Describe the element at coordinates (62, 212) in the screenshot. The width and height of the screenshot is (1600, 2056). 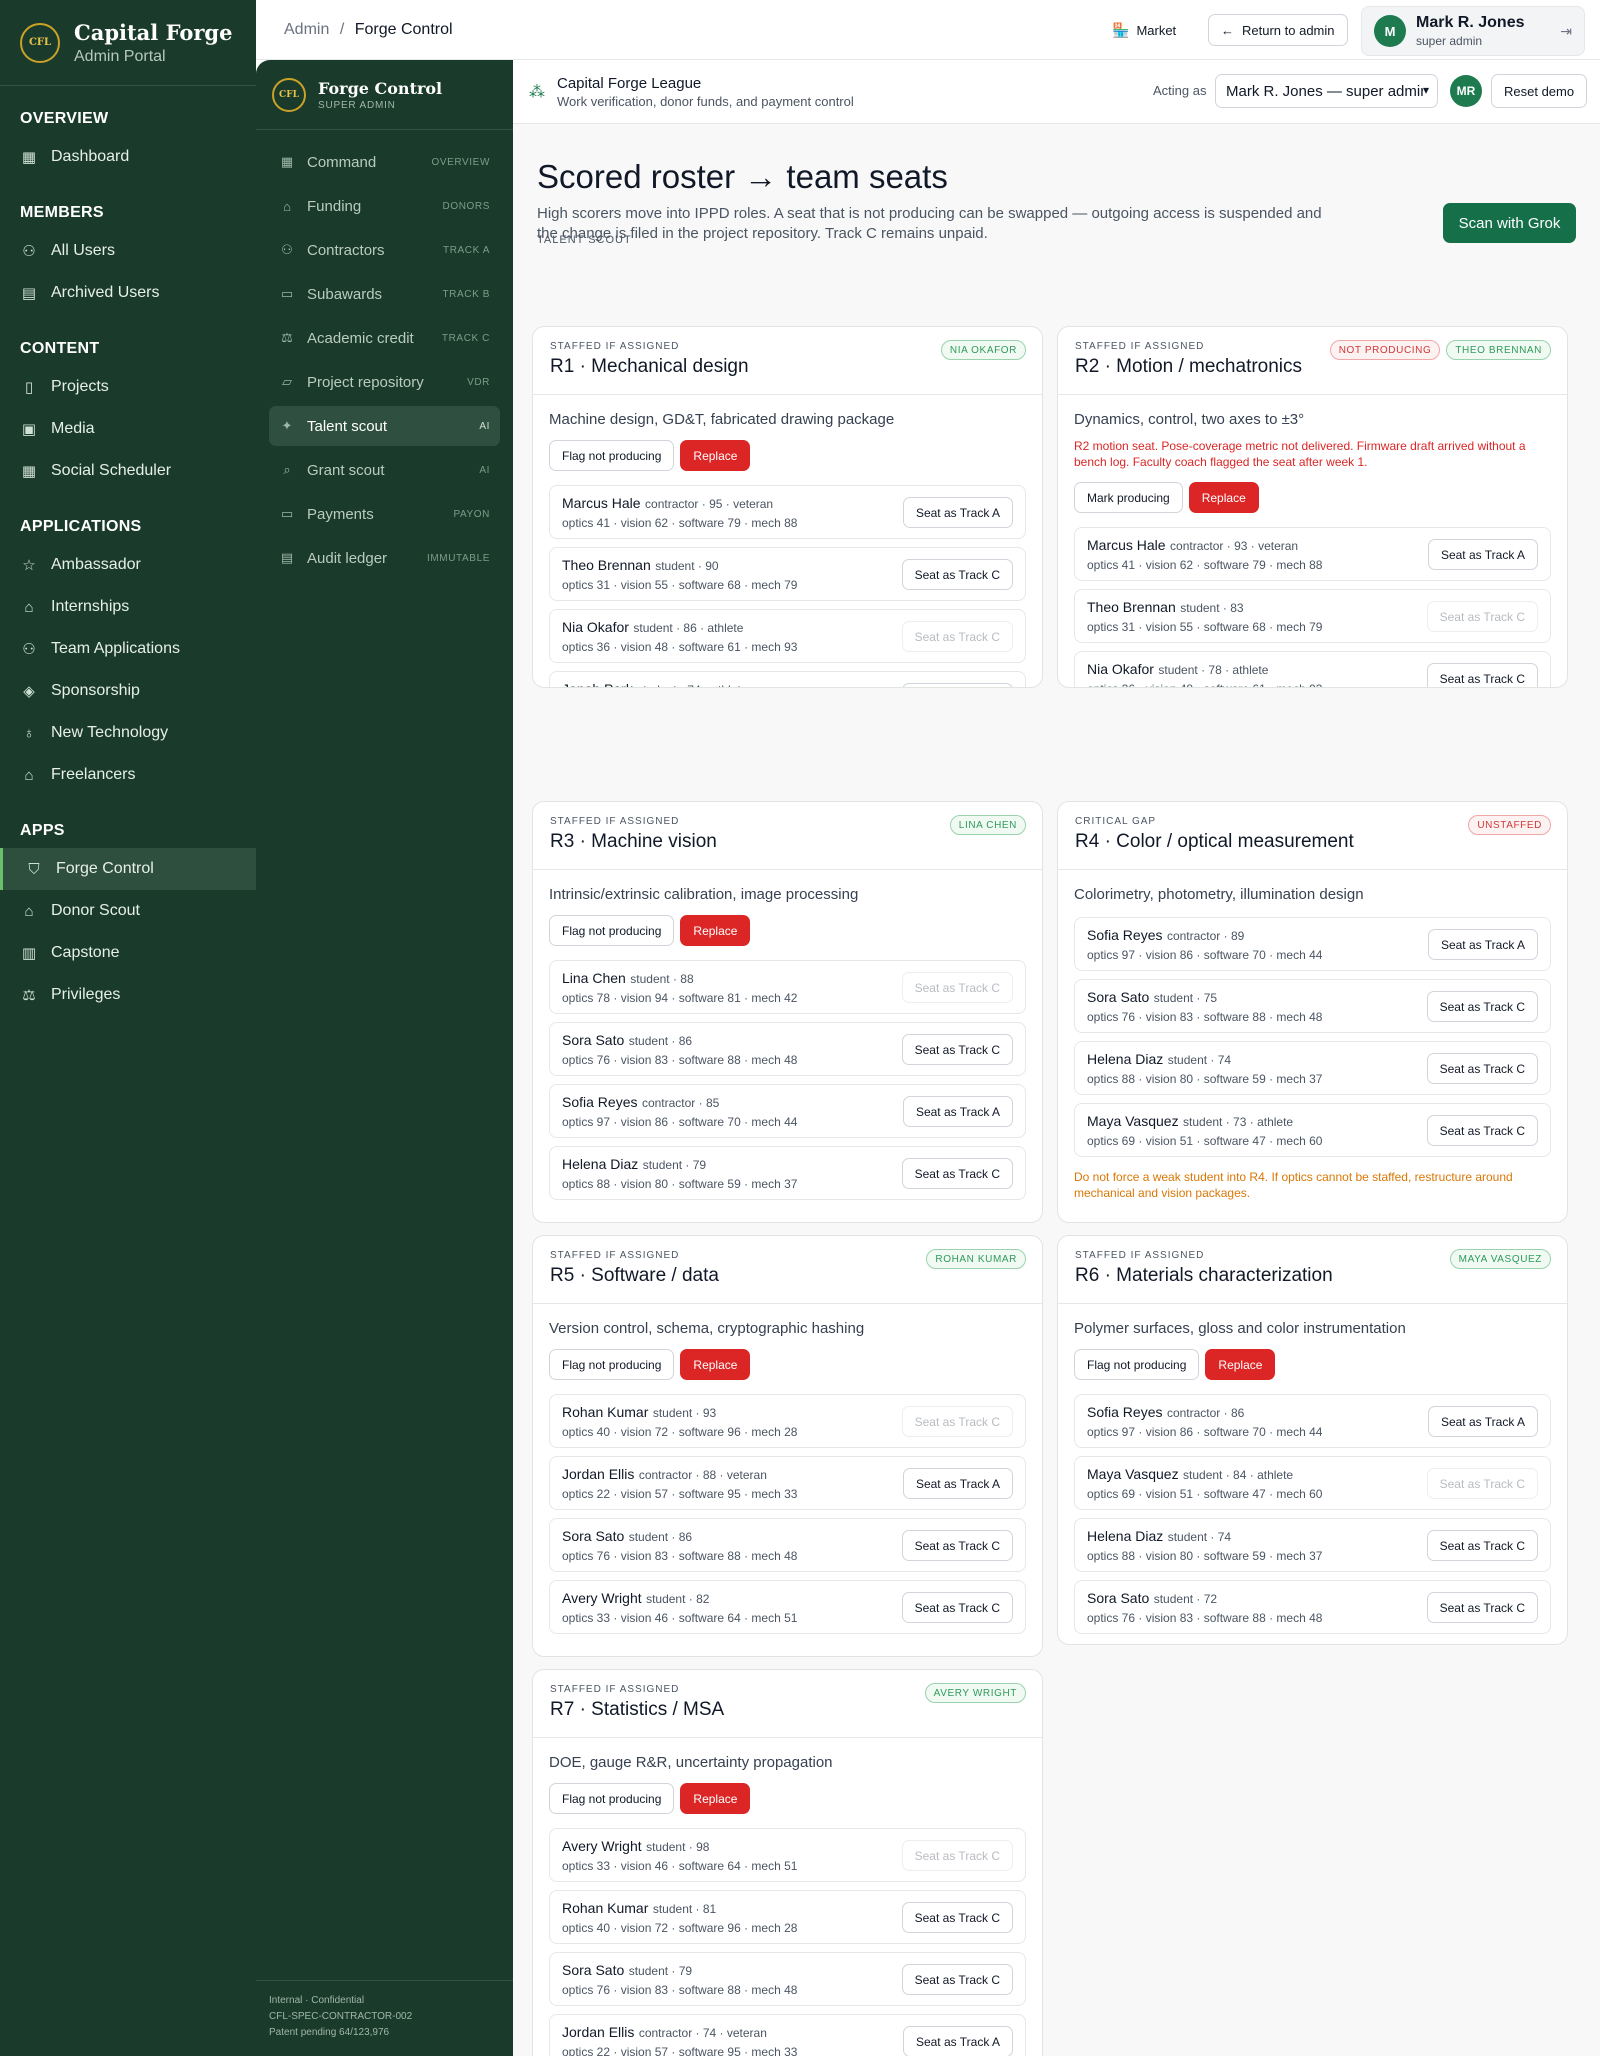
I see `sidebar-section-title: MEMBERS` at that location.